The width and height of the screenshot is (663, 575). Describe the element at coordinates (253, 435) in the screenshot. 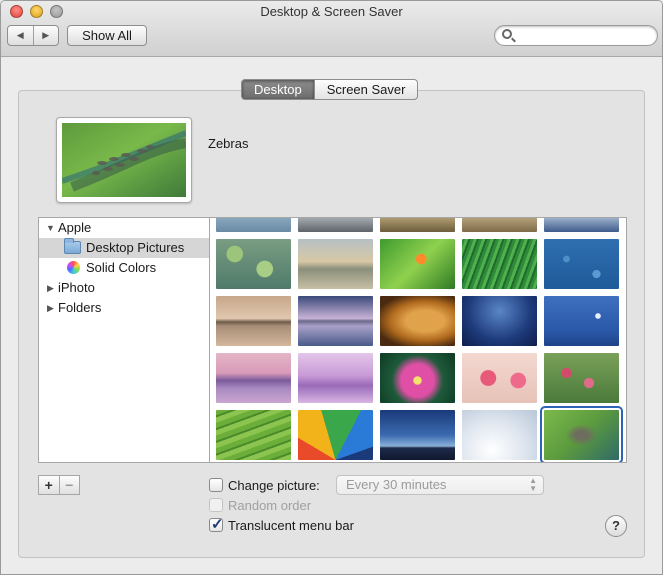

I see `thumbnail-rice-terraces` at that location.